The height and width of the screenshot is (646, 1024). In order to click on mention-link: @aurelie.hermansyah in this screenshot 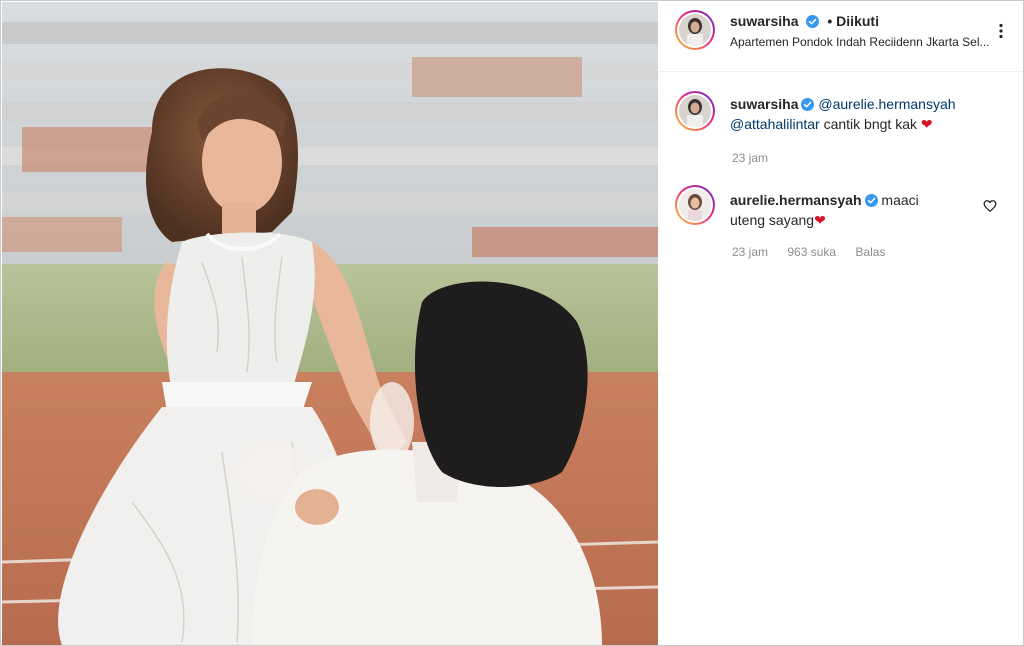, I will do `click(886, 104)`.